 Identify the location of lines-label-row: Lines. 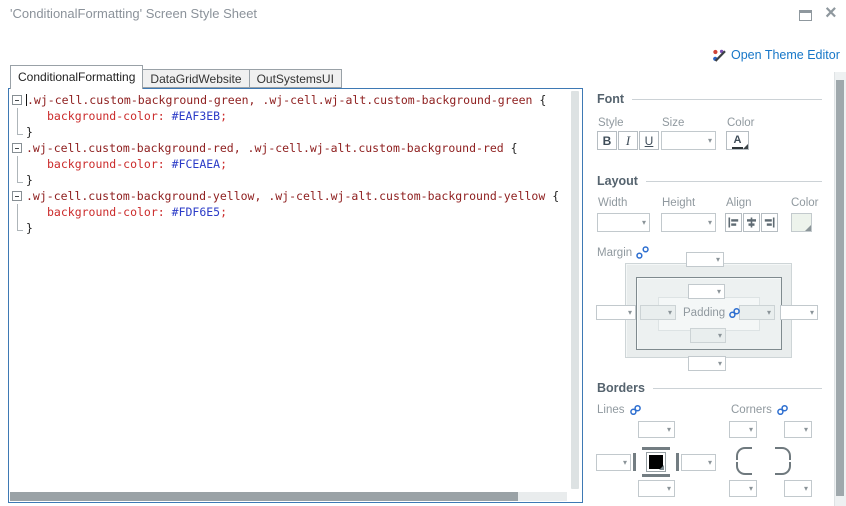
(619, 410).